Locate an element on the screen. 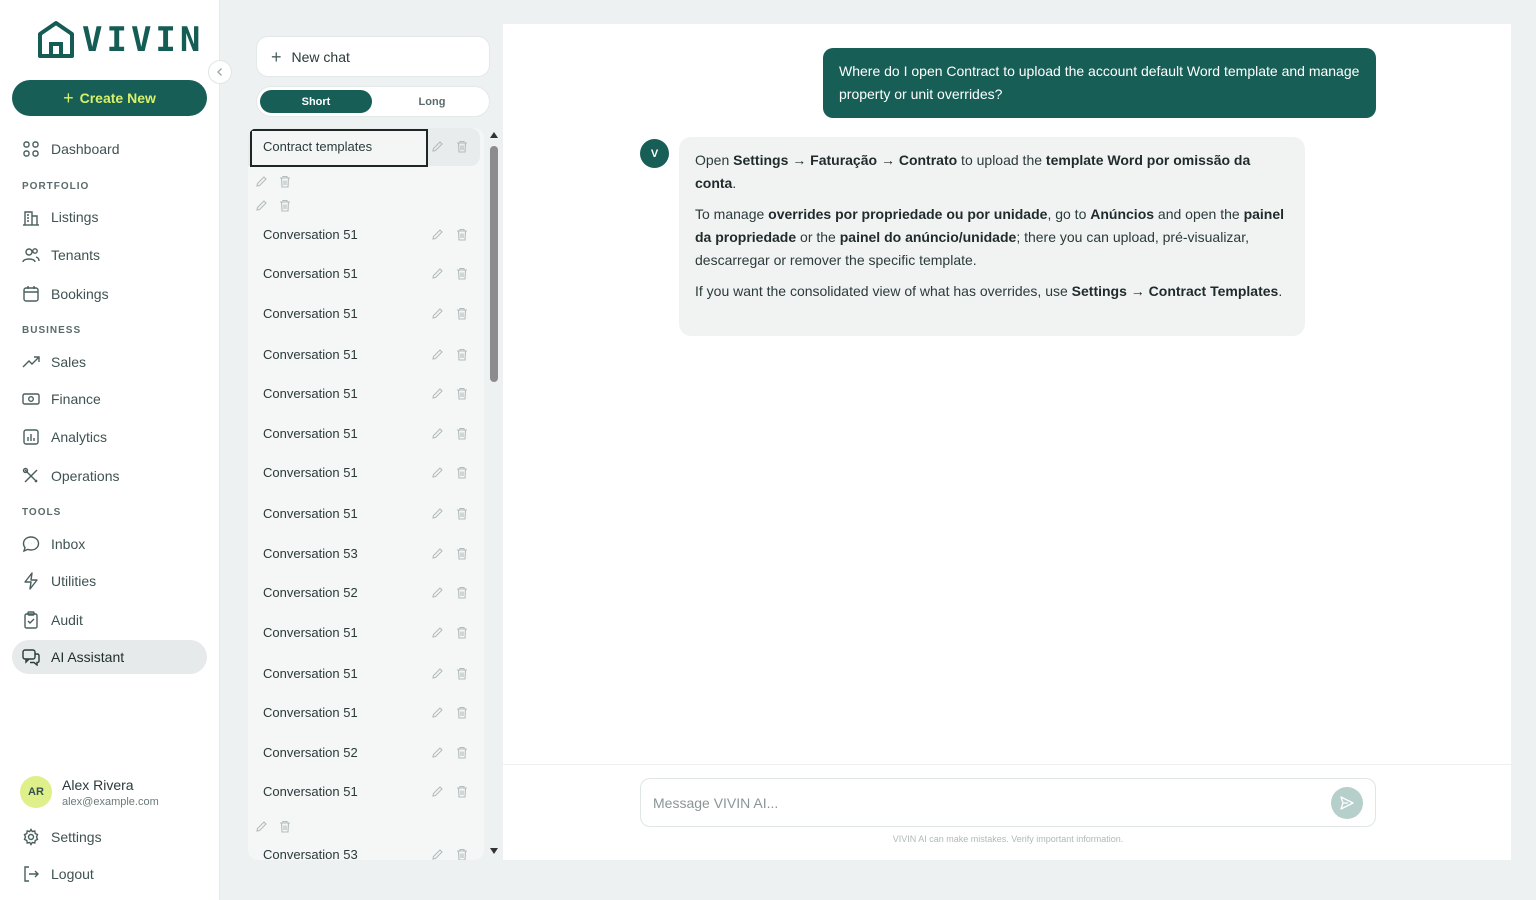 This screenshot has height=900, width=1536. sidebar-item-bookings: Bookings is located at coordinates (109, 294).